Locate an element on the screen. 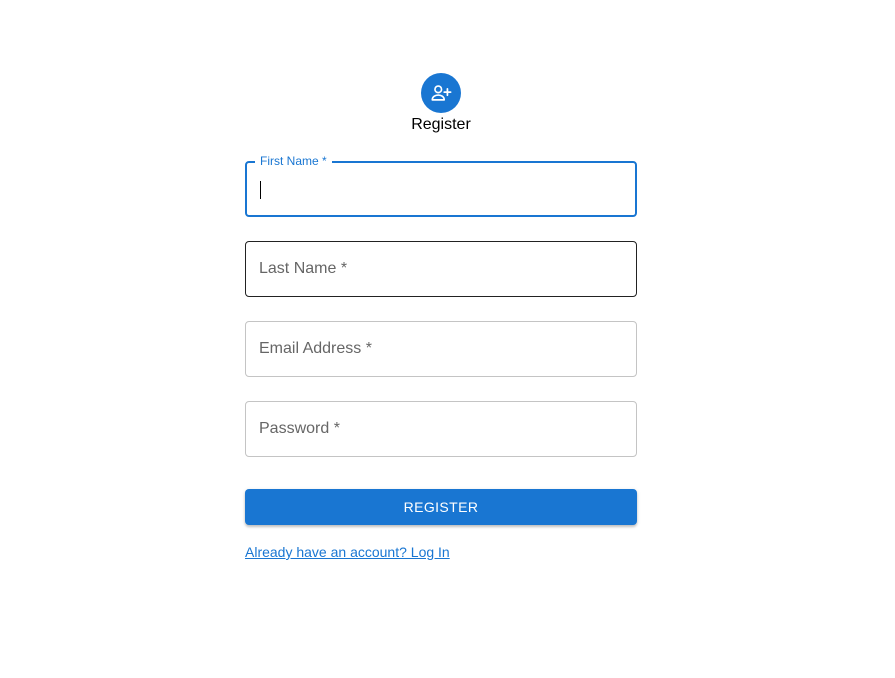 The image size is (895, 678). first-name-field: First Name * is located at coordinates (441, 185).